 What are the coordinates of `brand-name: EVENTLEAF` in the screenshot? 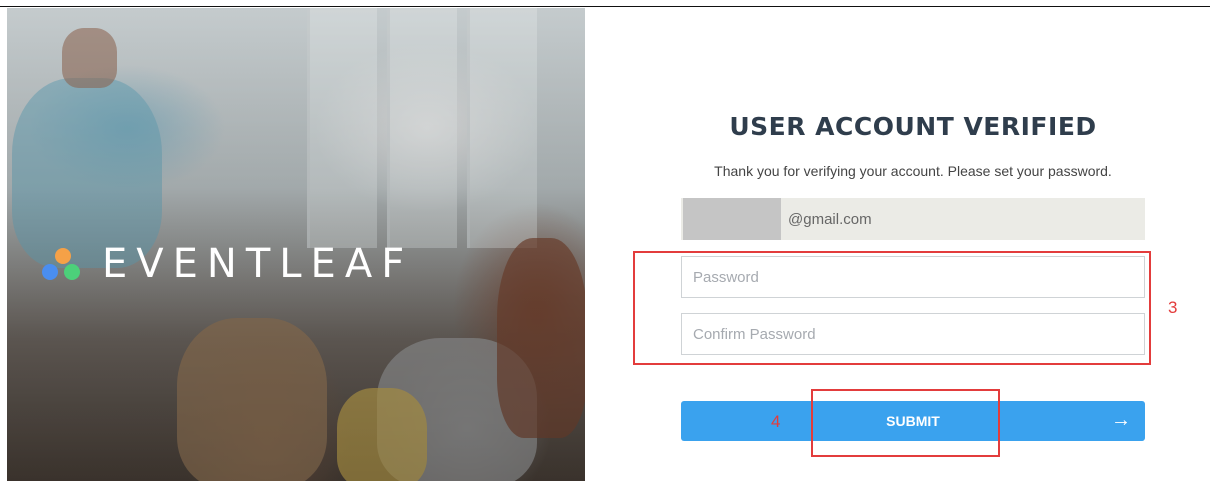 It's located at (258, 264).